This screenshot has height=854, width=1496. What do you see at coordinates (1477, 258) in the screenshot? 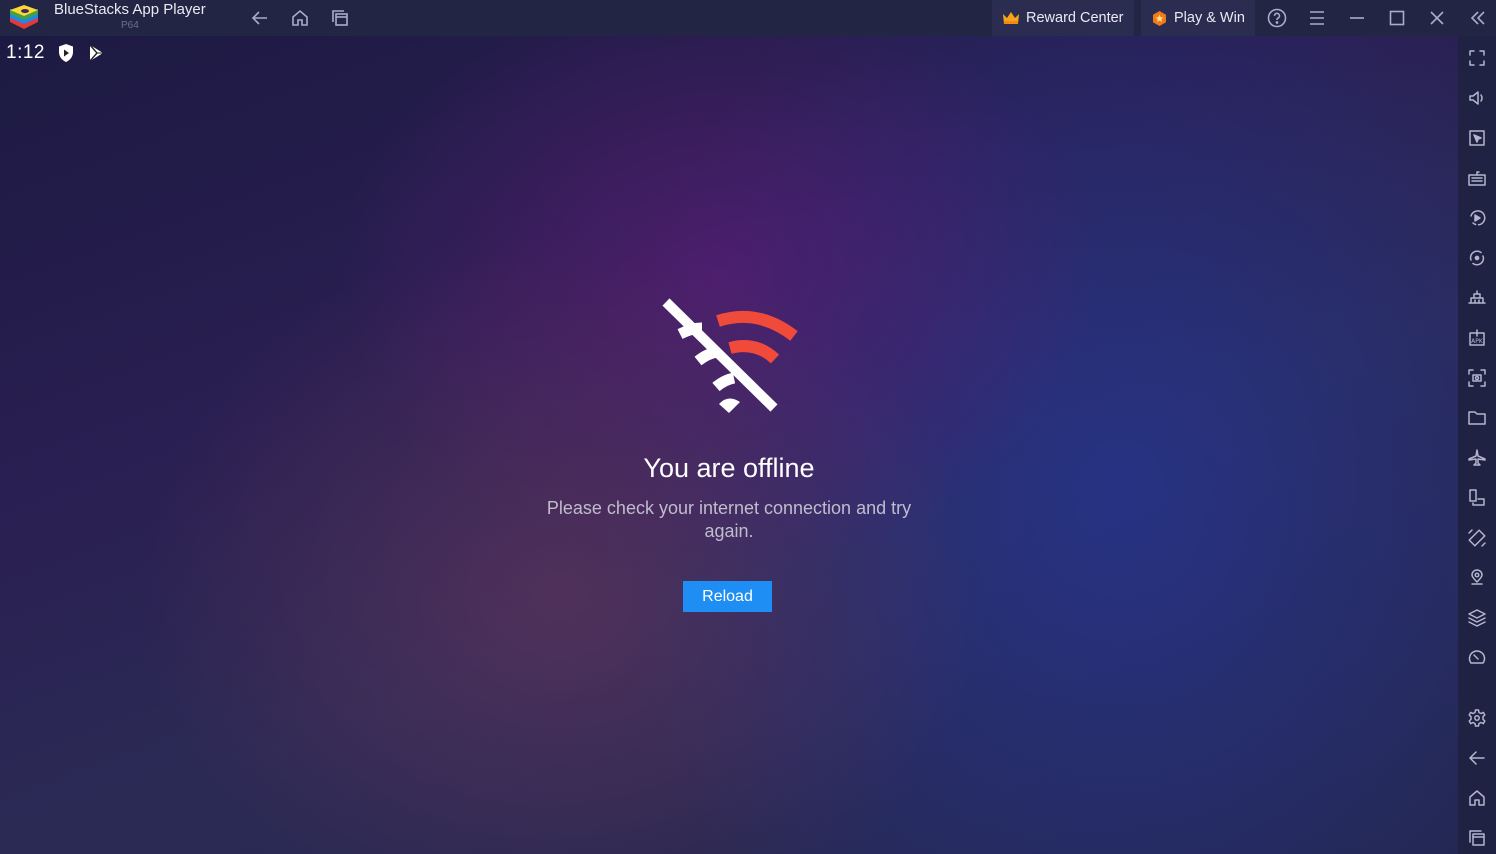
I see `sync-icon` at bounding box center [1477, 258].